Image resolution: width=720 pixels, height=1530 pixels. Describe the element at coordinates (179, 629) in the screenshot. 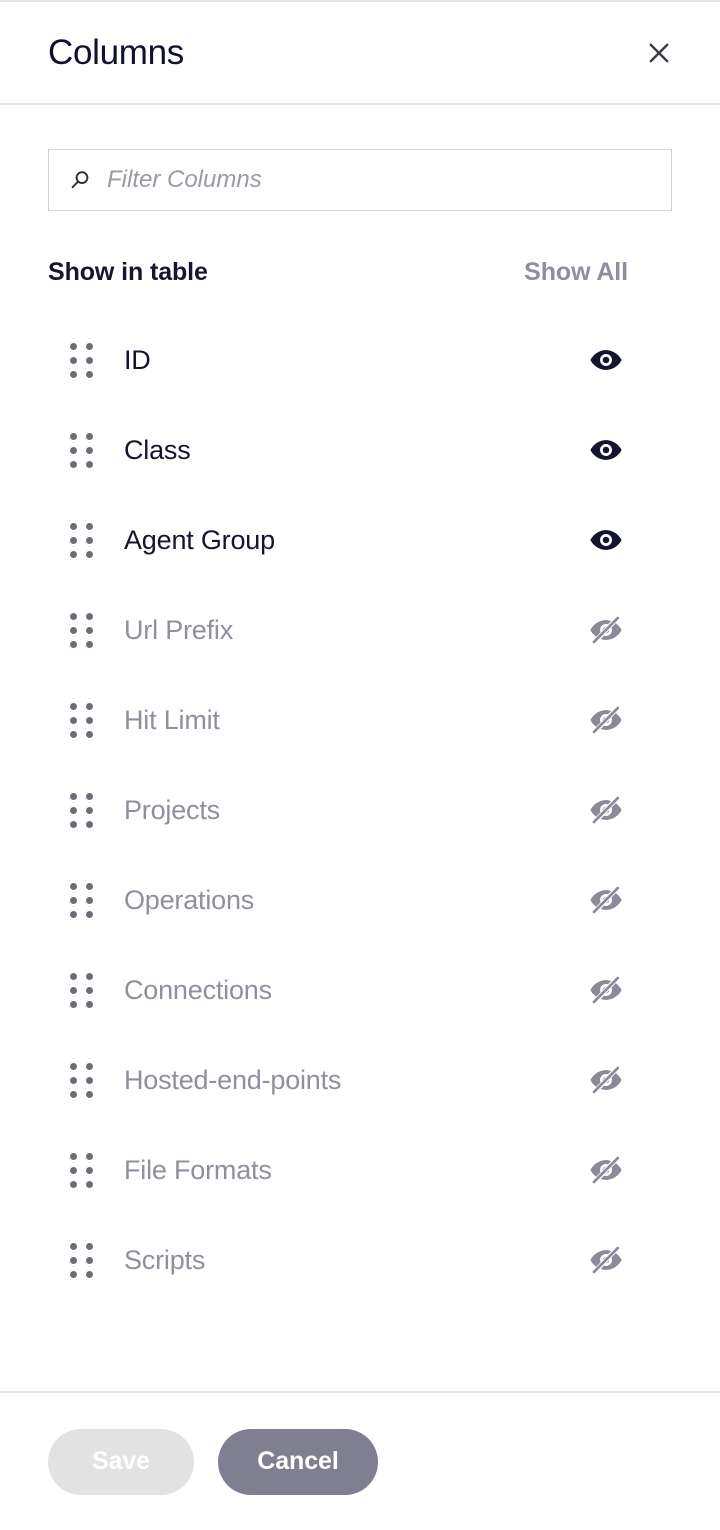

I see `column-label: Url Prefix` at that location.